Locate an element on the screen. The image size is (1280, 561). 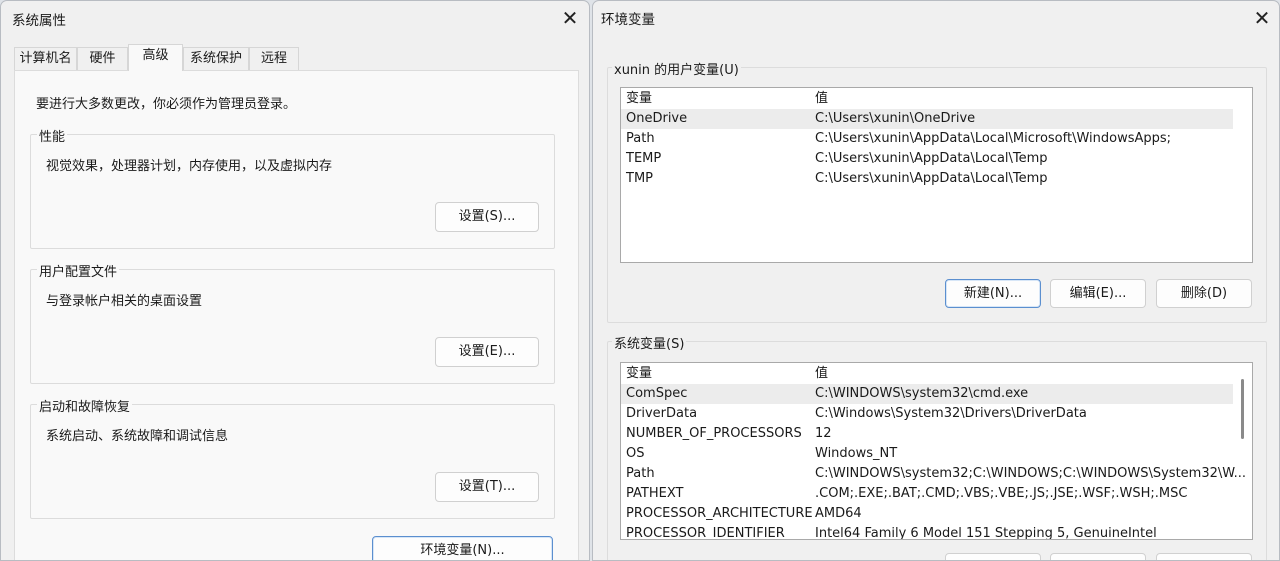
list-item: OS Windows_NT is located at coordinates (927, 454).